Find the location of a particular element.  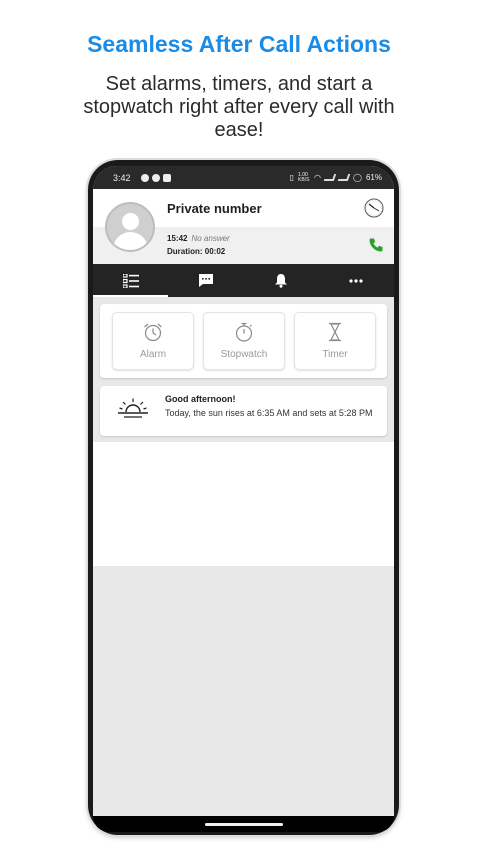

timer-button: Timer is located at coordinates (335, 341).